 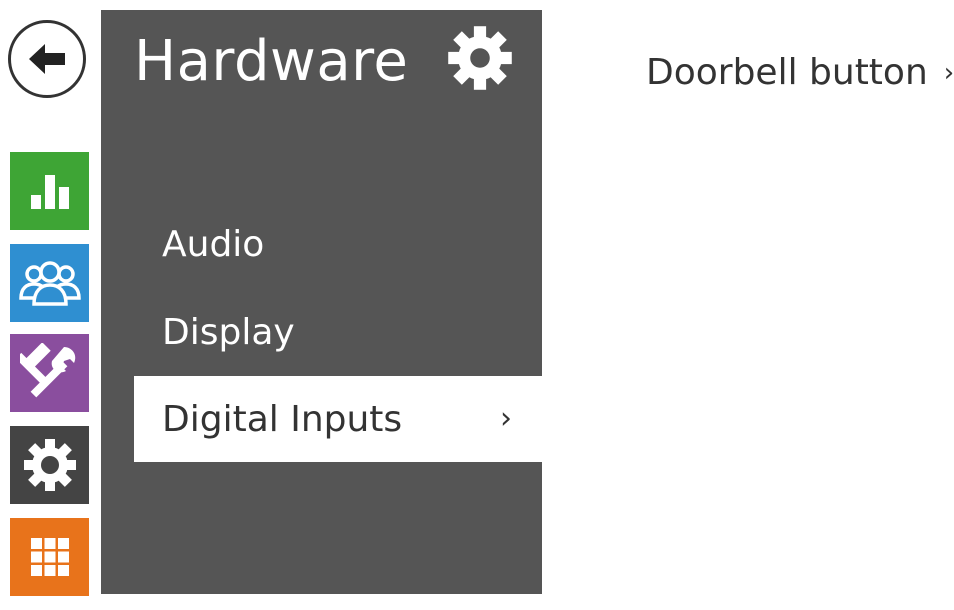 I want to click on menu-item-display: Display, so click(x=321, y=332).